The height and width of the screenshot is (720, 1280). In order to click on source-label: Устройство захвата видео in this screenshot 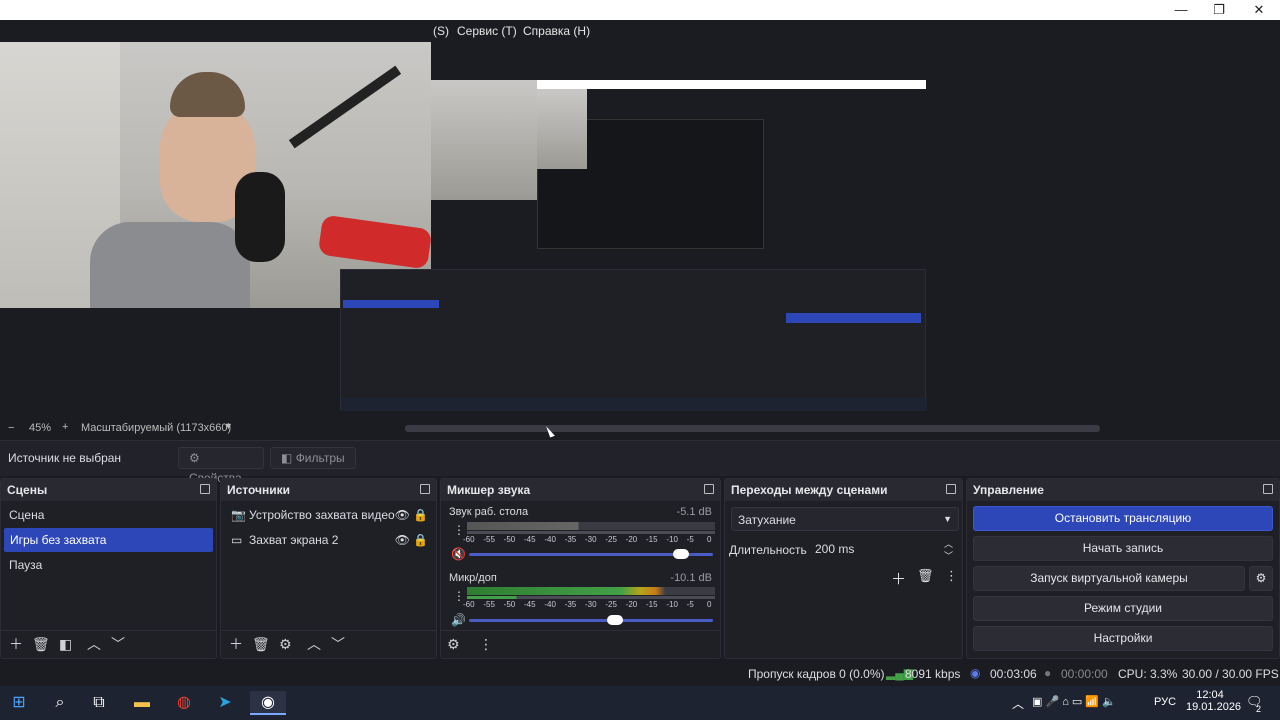, I will do `click(322, 515)`.